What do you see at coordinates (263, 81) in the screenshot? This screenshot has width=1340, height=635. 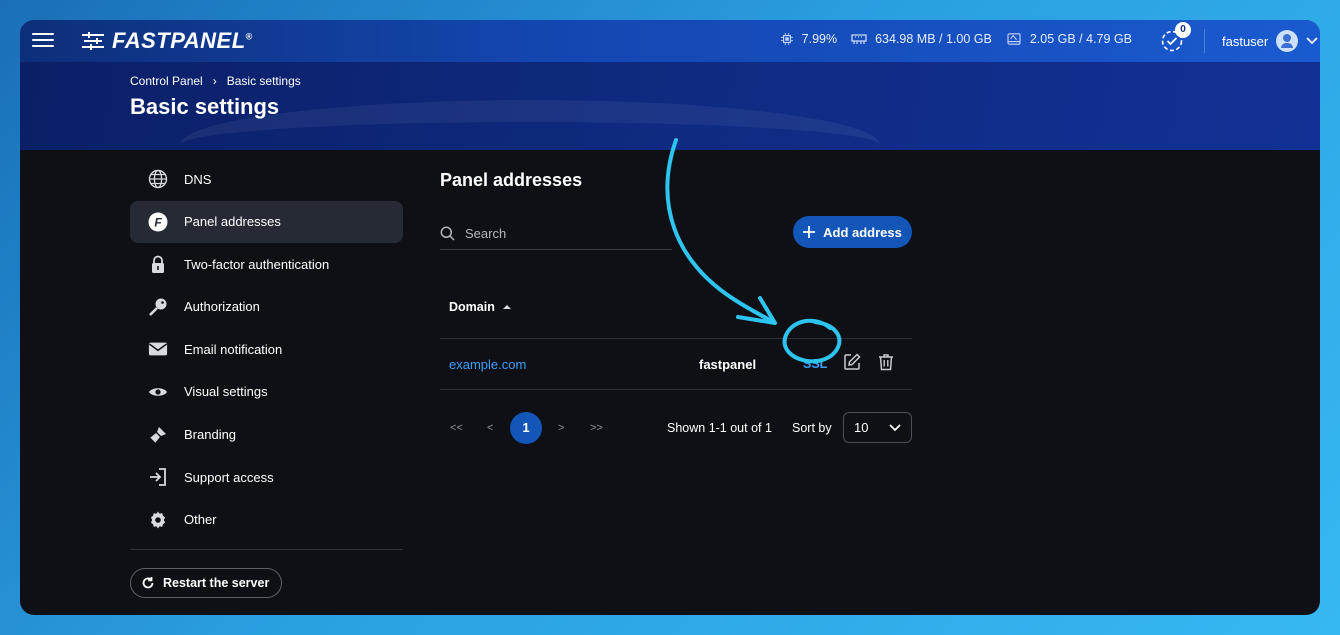 I see `breadcrumb-current: Basic settings` at bounding box center [263, 81].